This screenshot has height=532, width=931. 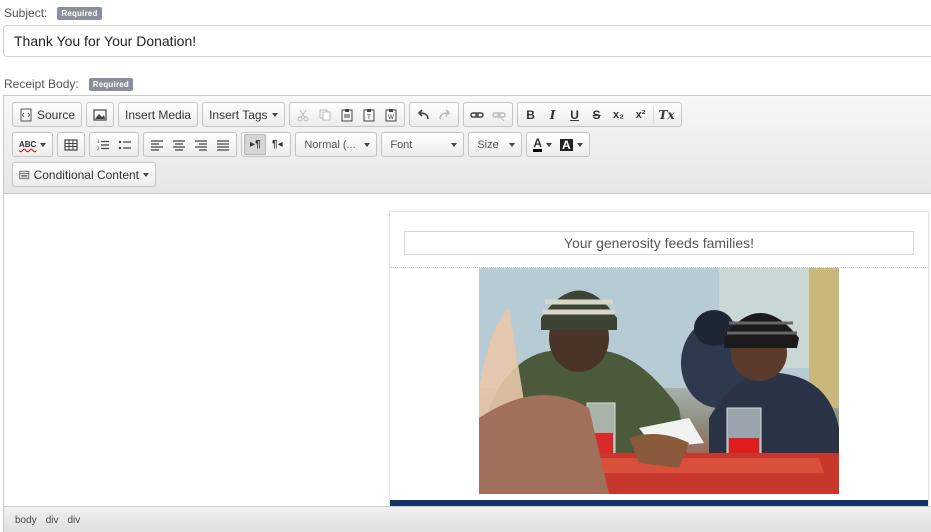 I want to click on conditional-content-button: Conditional Content, so click(x=84, y=174).